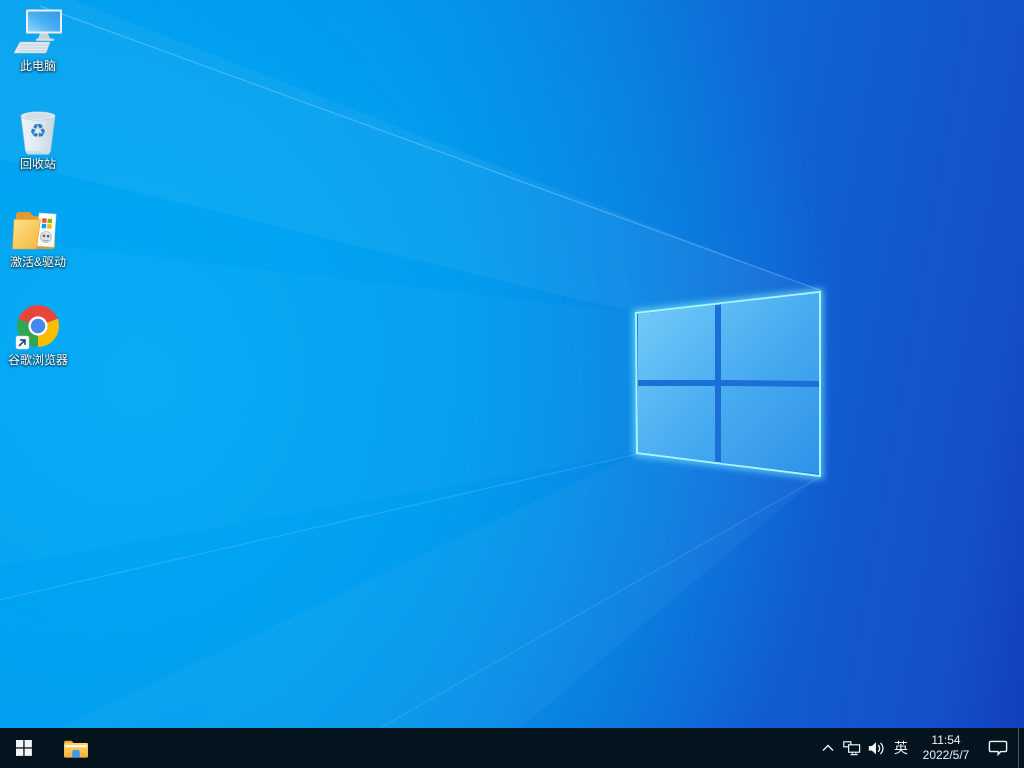 This screenshot has height=768, width=1024. I want to click on volume-speaker-icon, so click(876, 747).